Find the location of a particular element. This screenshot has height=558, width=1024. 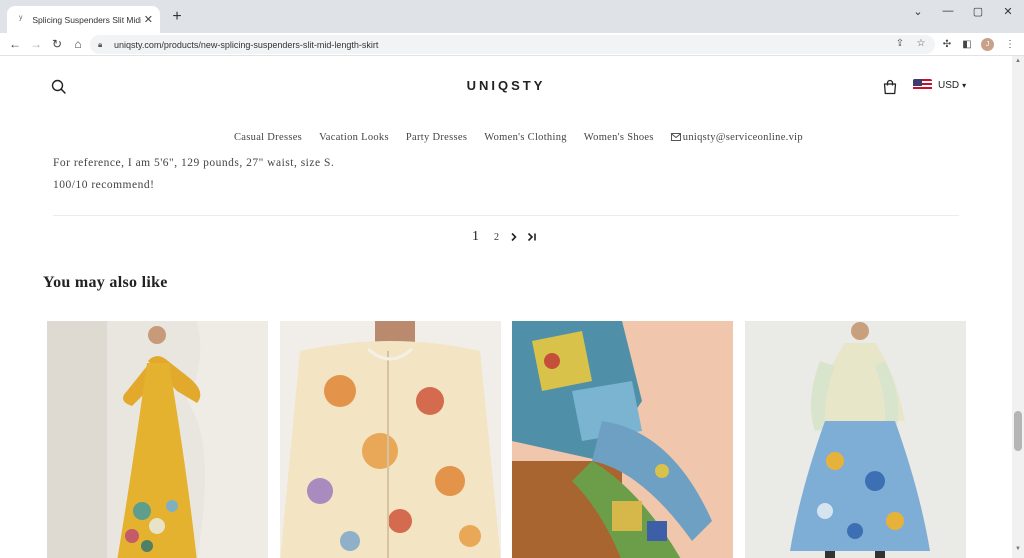

profile-avatar: J is located at coordinates (987, 44).